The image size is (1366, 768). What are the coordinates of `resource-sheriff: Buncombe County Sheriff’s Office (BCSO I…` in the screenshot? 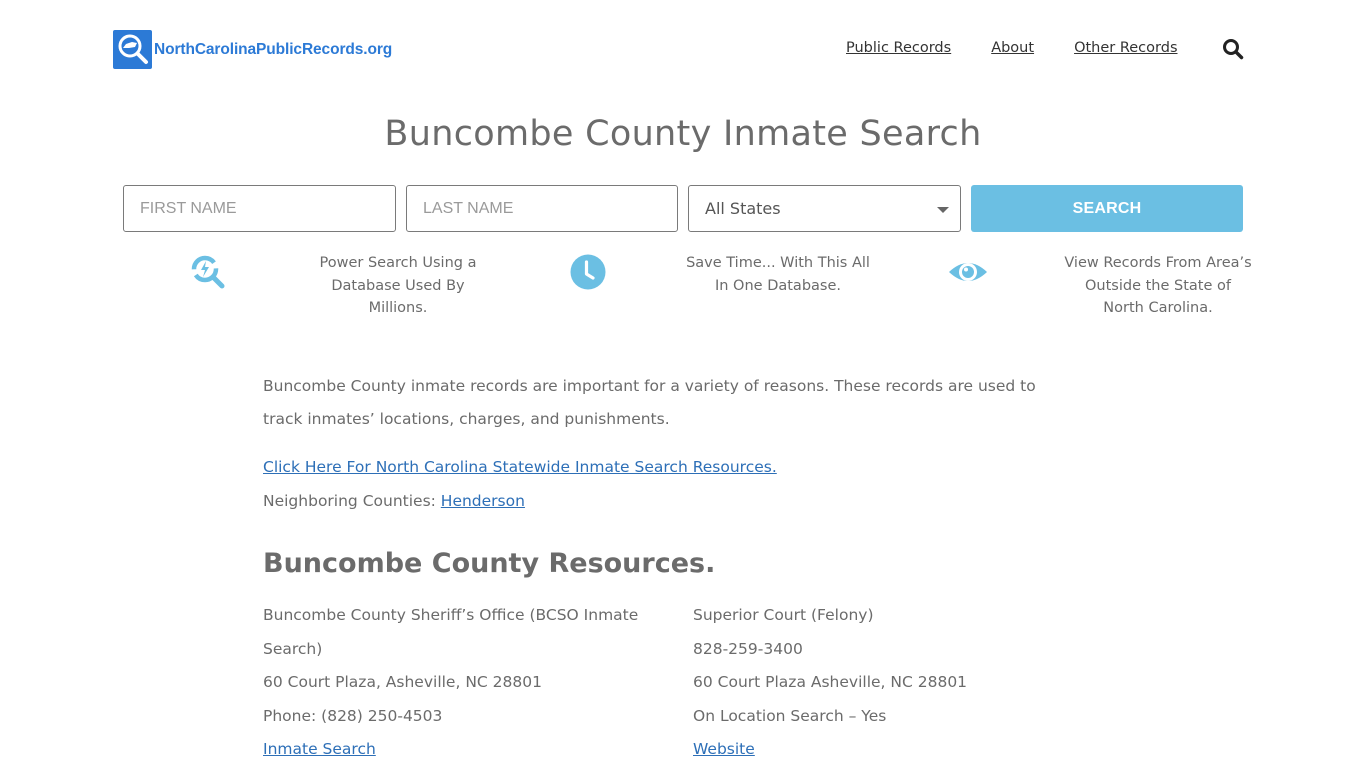 It's located at (463, 683).